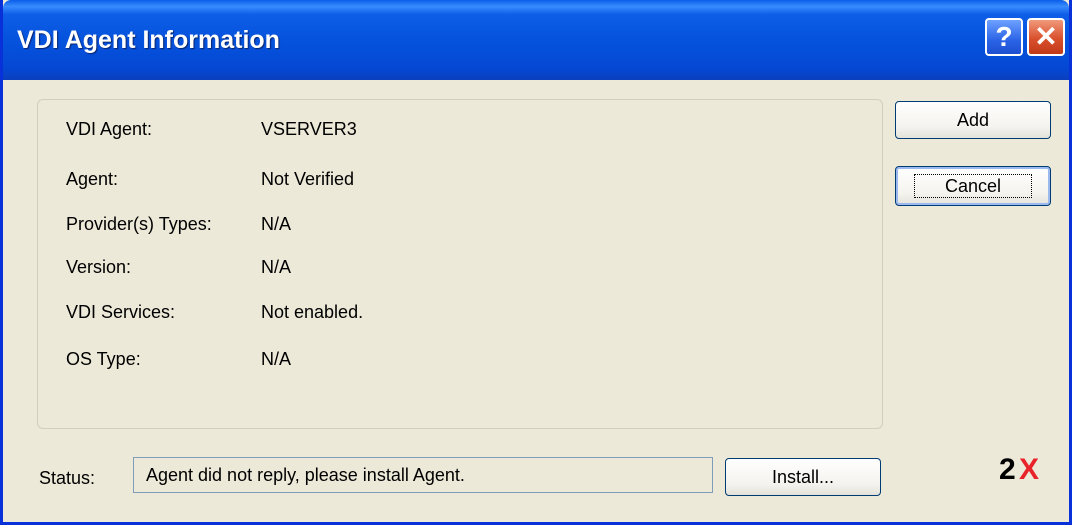 The height and width of the screenshot is (525, 1072). What do you see at coordinates (103, 359) in the screenshot?
I see `os-type-label: OS Type:` at bounding box center [103, 359].